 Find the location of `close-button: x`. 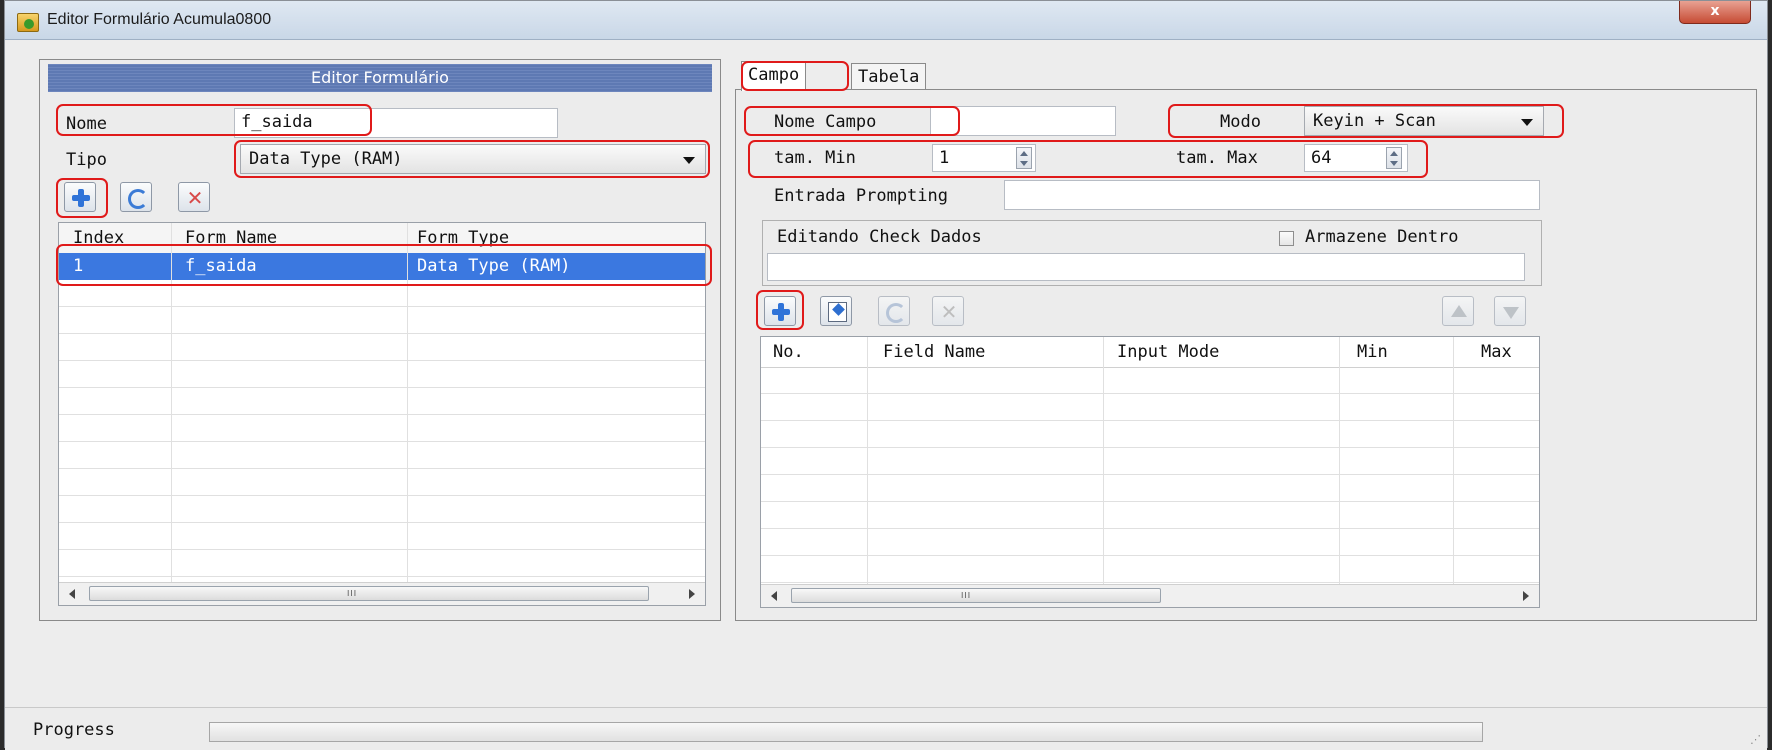

close-button: x is located at coordinates (1715, 12).